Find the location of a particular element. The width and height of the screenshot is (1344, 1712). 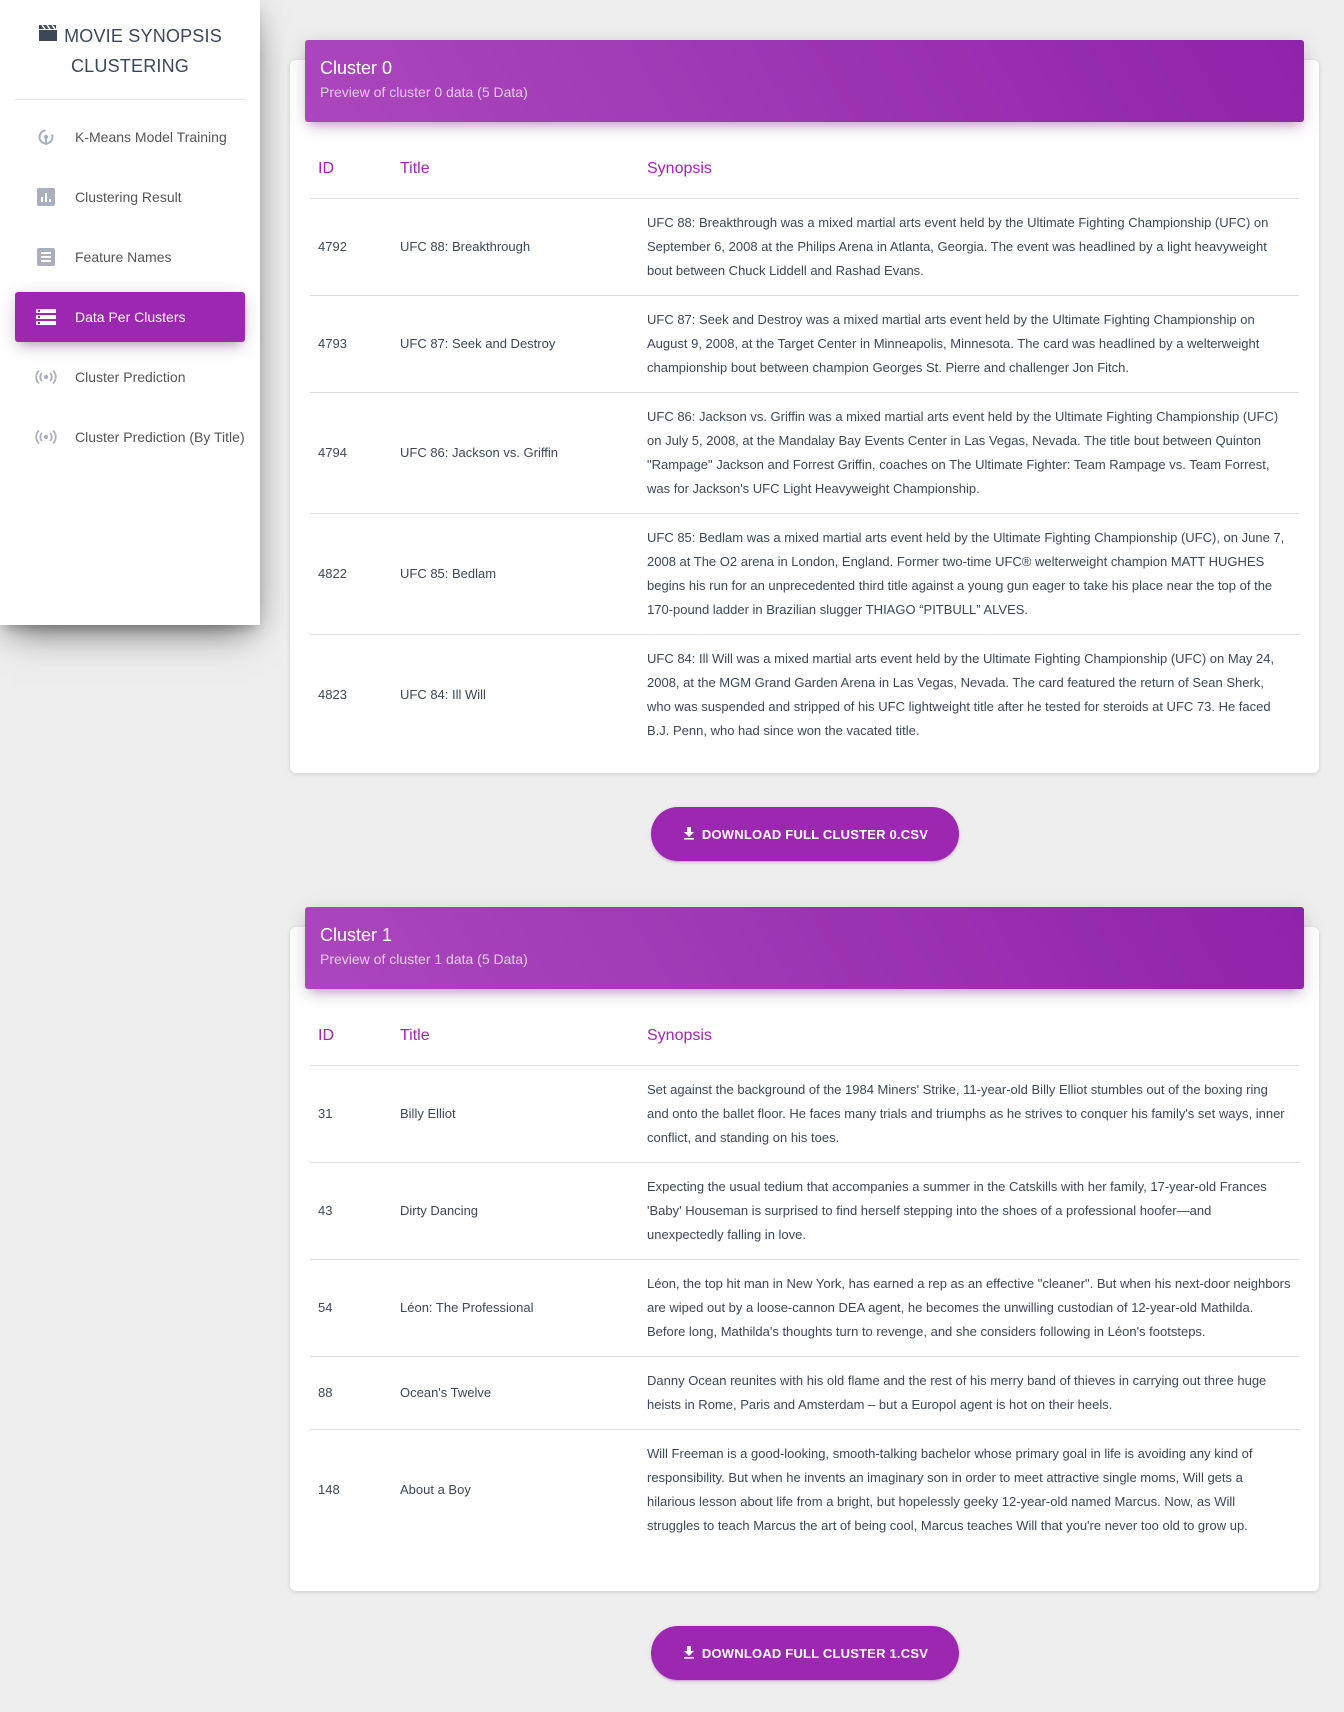

sidebar-item-data-per-clusters: Data Per Clusters is located at coordinates (130, 317).